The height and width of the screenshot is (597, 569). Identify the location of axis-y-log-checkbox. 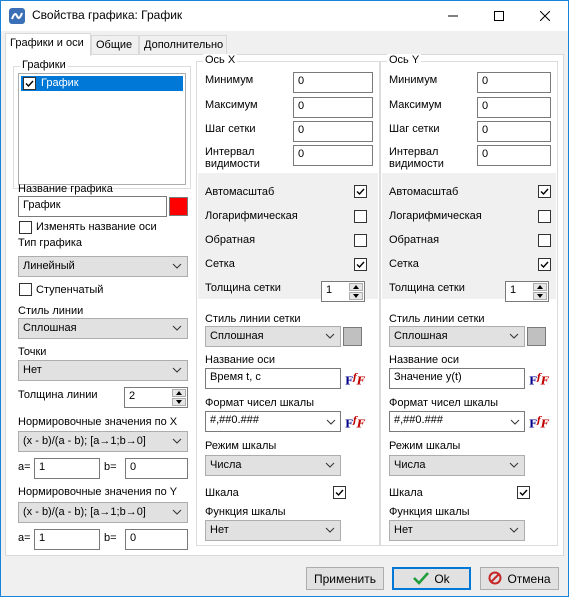
(544, 216).